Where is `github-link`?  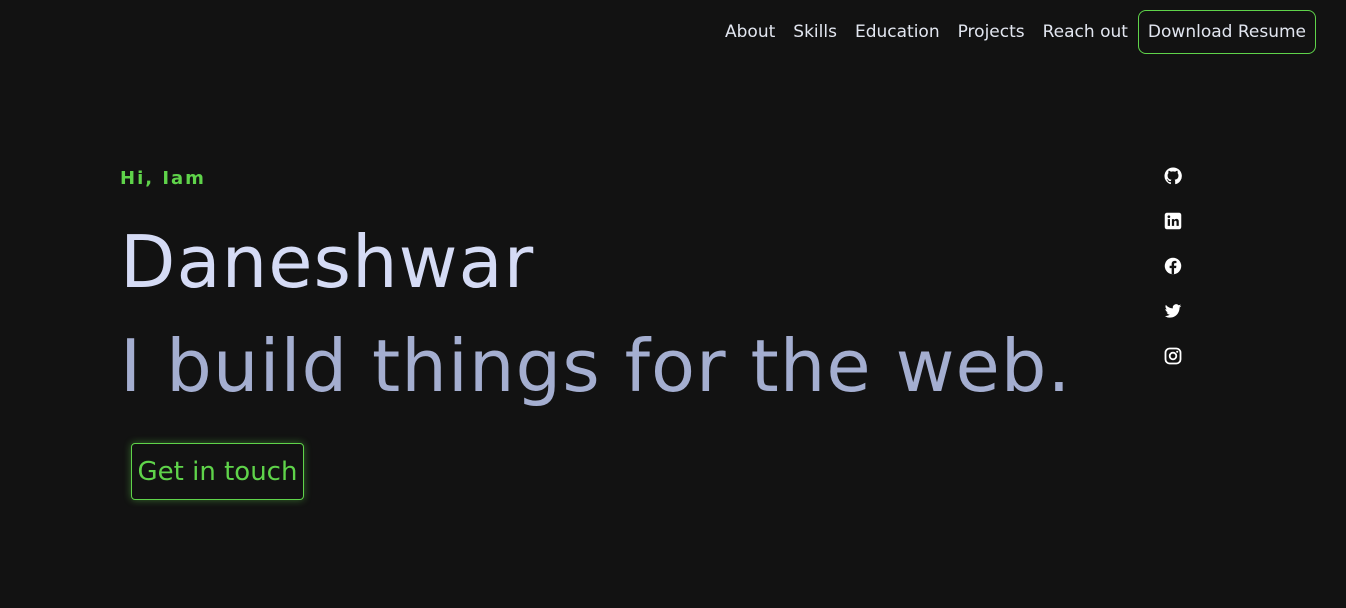
github-link is located at coordinates (1173, 176).